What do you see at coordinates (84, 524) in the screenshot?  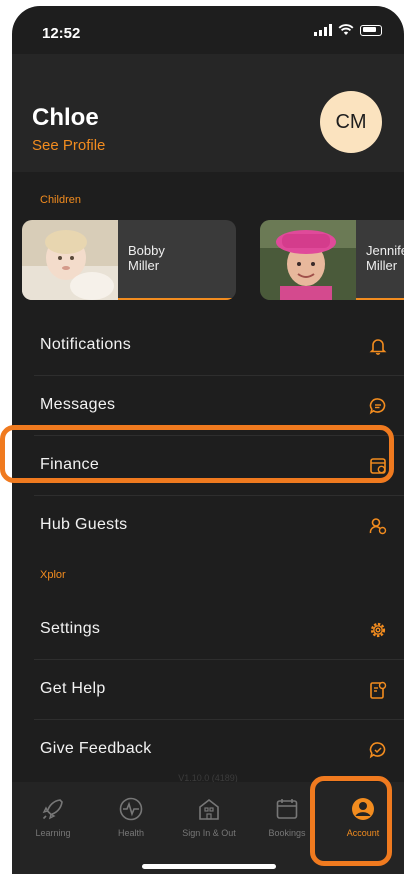 I see `menu-label: Hub Guests` at bounding box center [84, 524].